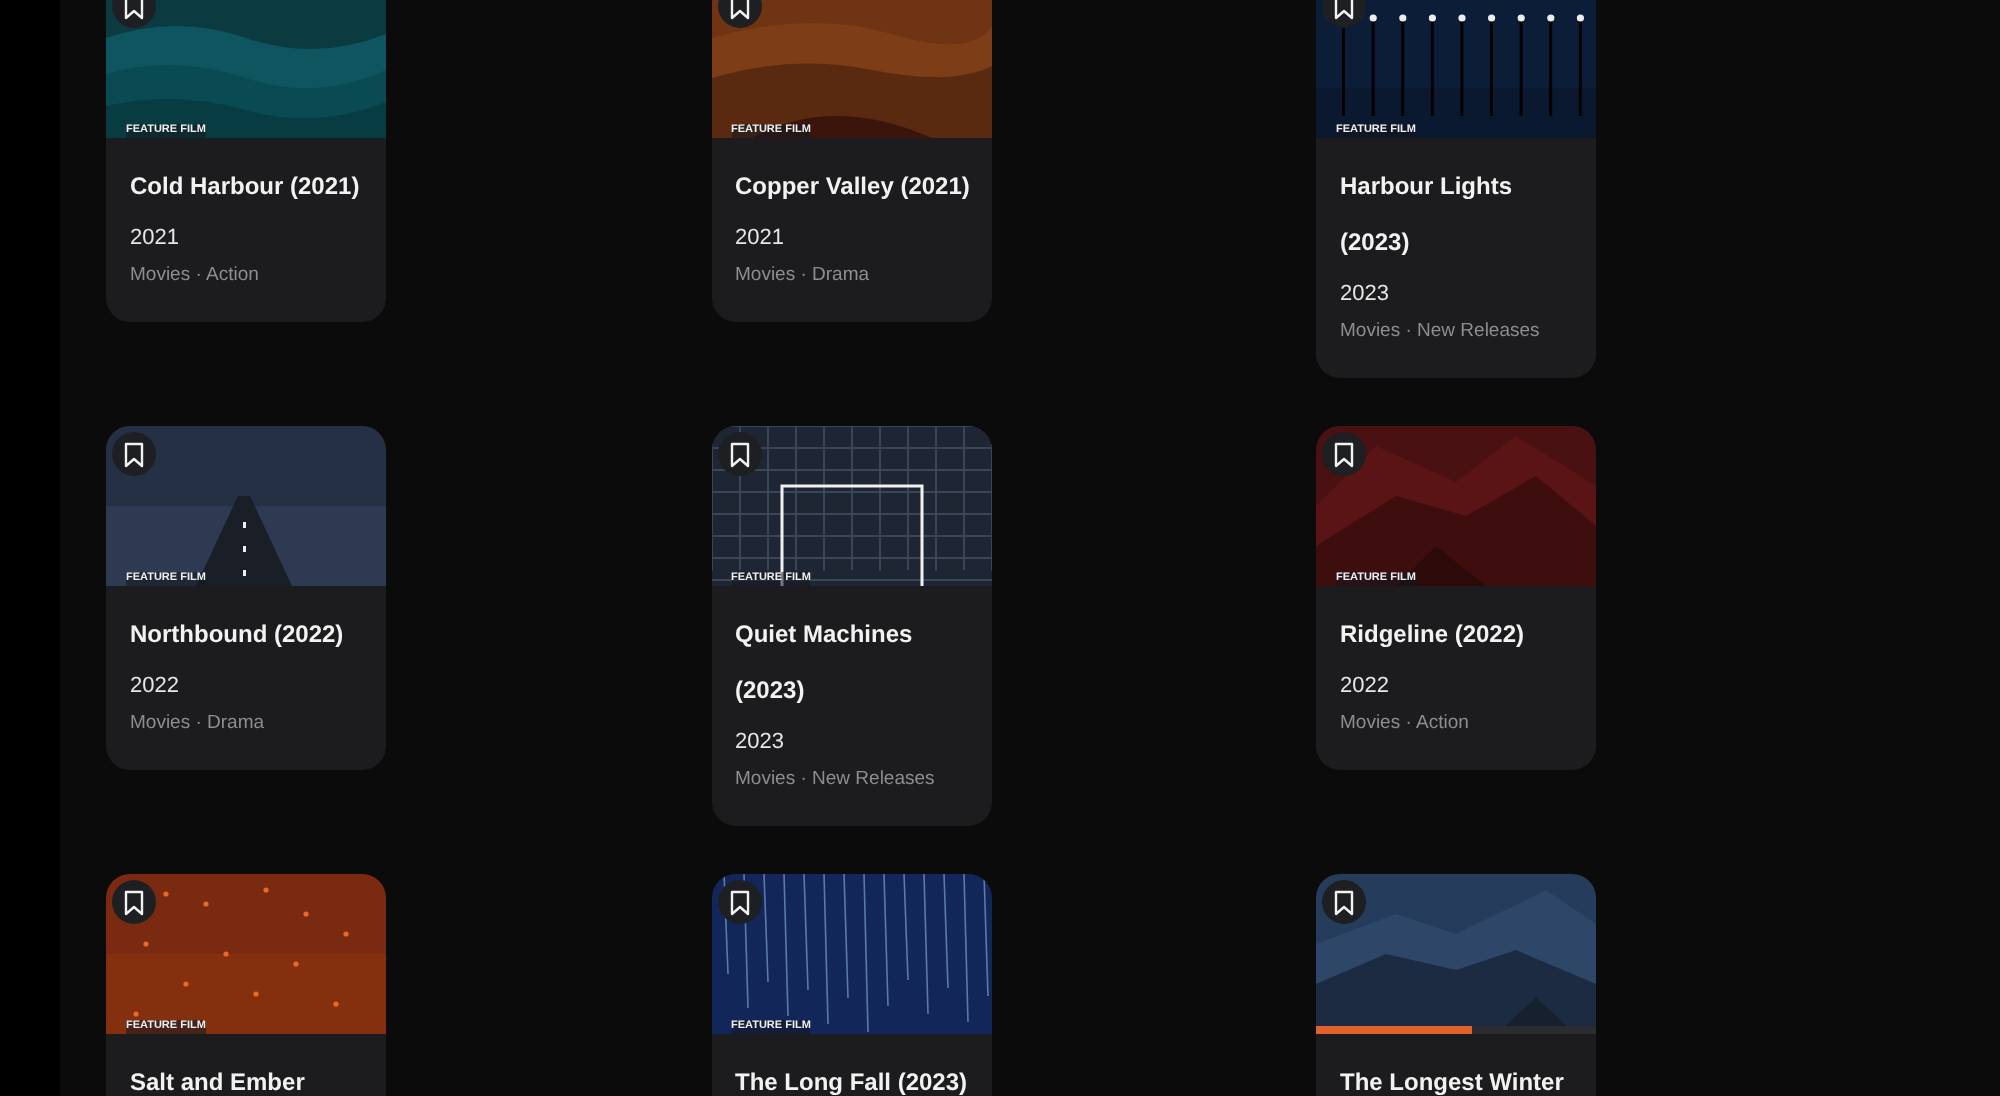  Describe the element at coordinates (1453, 1081) in the screenshot. I see `movie-title: The Longest Winter` at that location.